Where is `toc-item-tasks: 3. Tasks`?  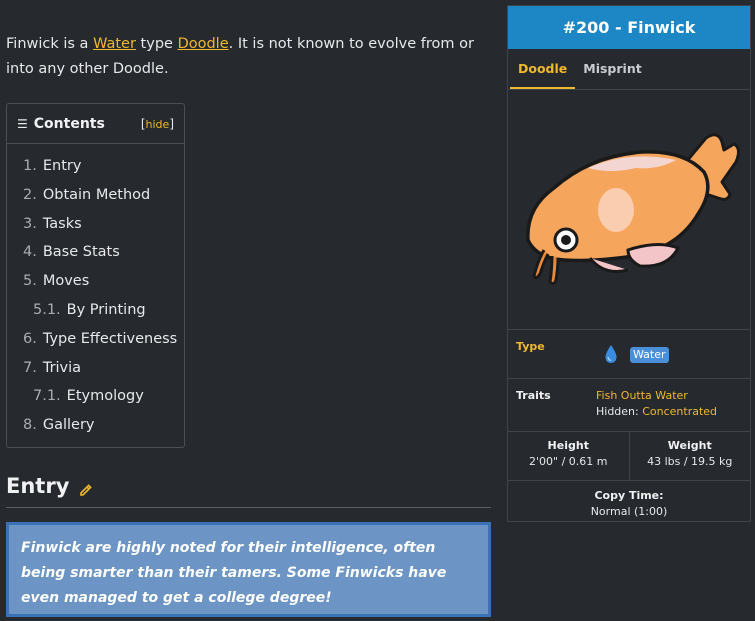
toc-item-tasks: 3. Tasks is located at coordinates (95, 224).